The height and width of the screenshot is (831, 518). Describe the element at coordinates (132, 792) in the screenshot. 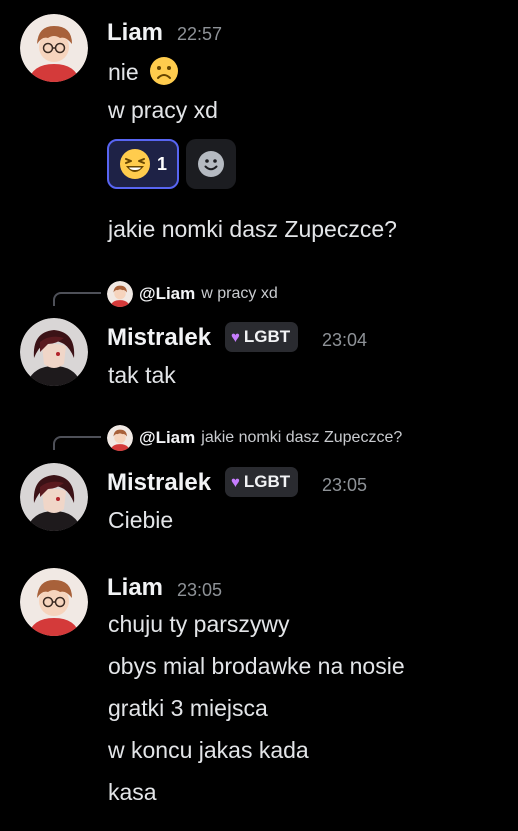

I see `message-text: kasa` at that location.